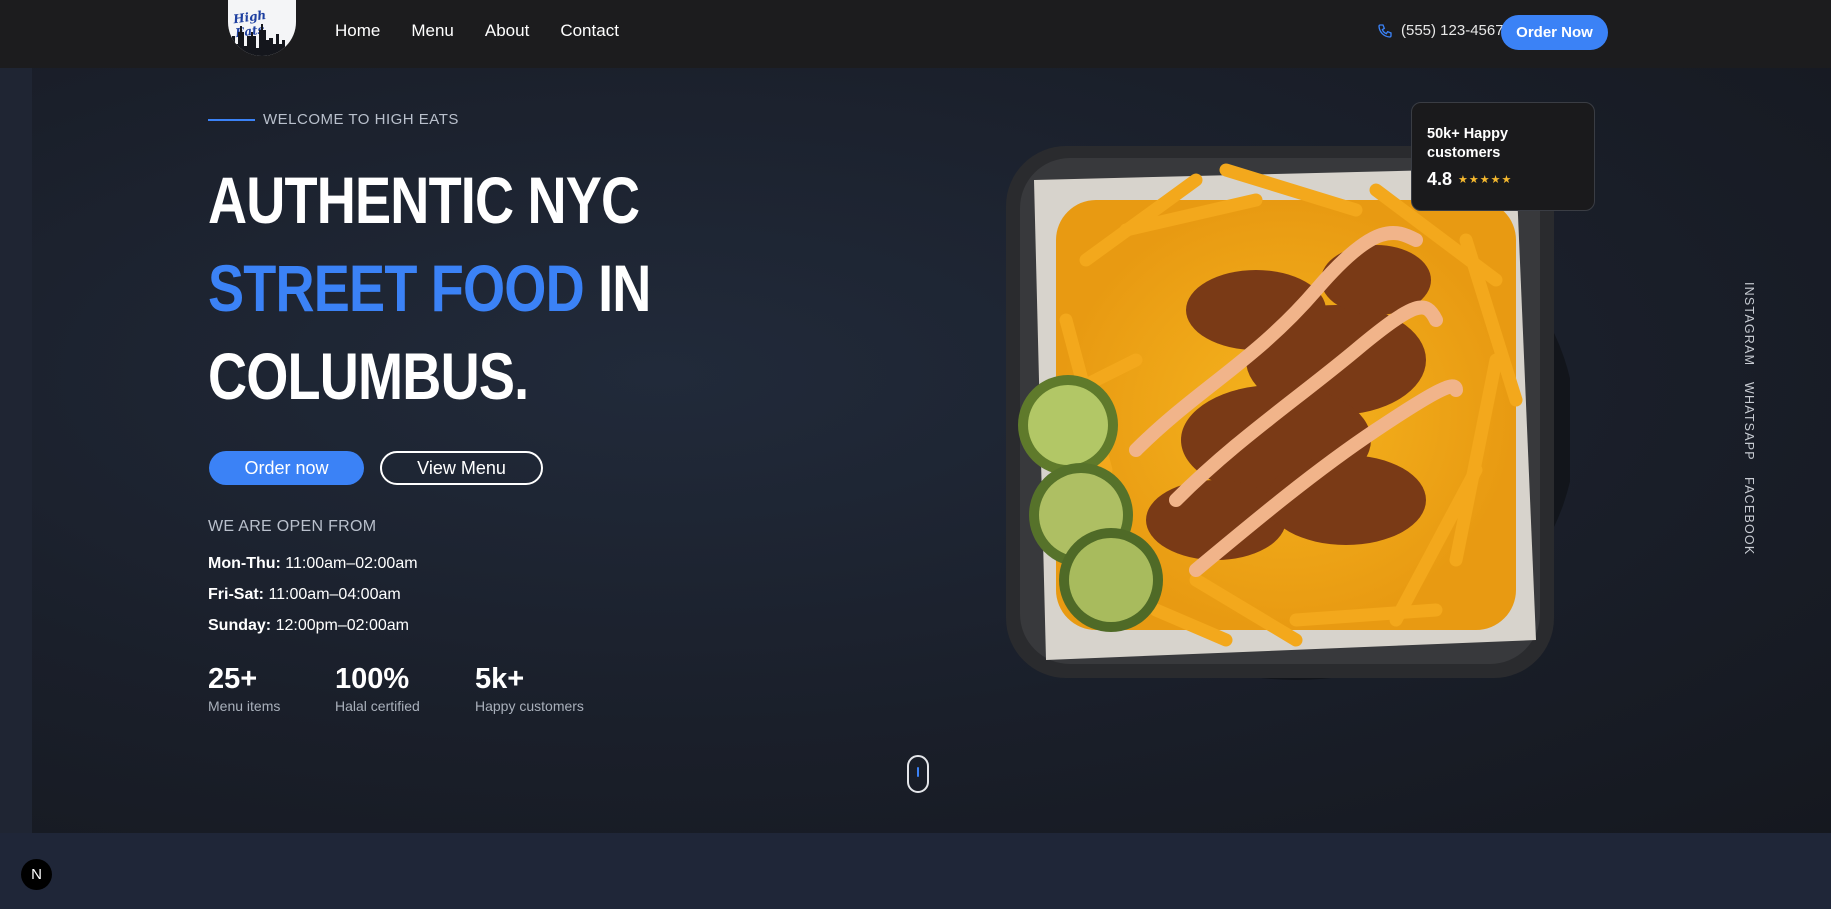 This screenshot has height=909, width=1831. What do you see at coordinates (256, 40) in the screenshot?
I see `skyline-icon` at bounding box center [256, 40].